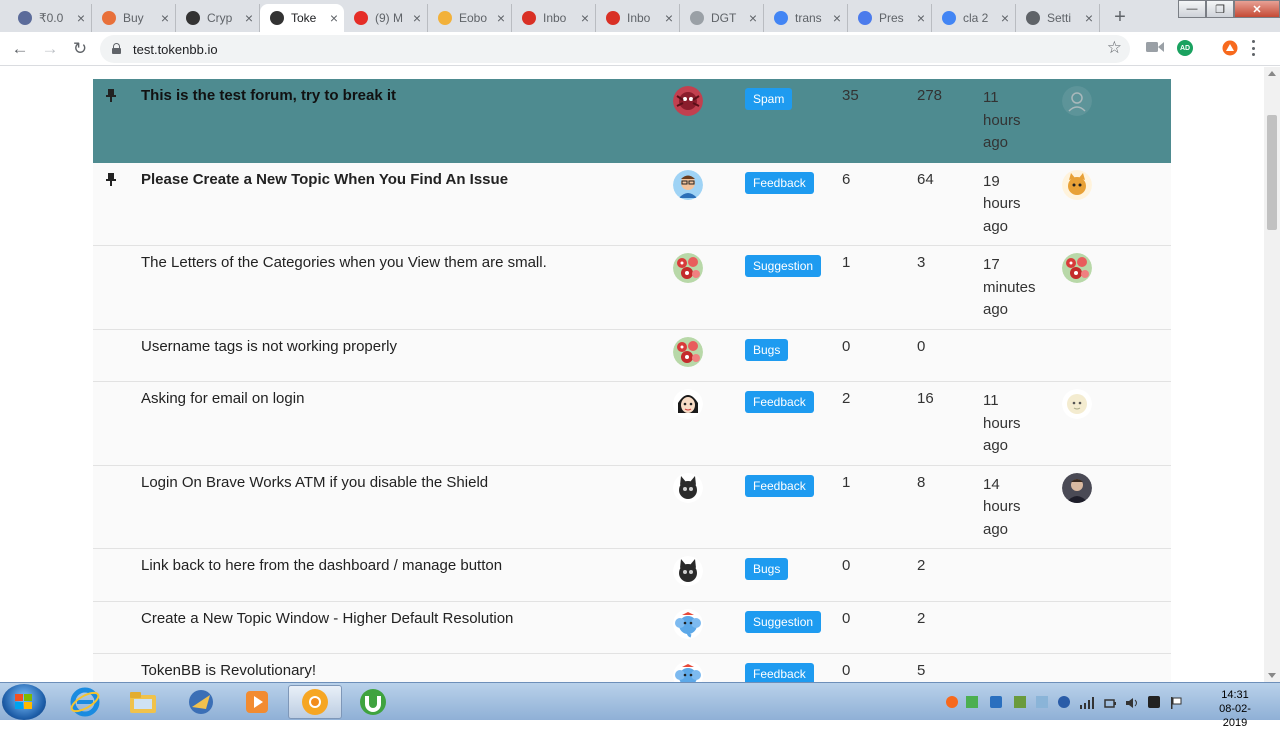 Image resolution: width=1280 pixels, height=730 pixels. What do you see at coordinates (50, 18) in the screenshot?
I see `browser-tab: ₹0.0 ×` at bounding box center [50, 18].